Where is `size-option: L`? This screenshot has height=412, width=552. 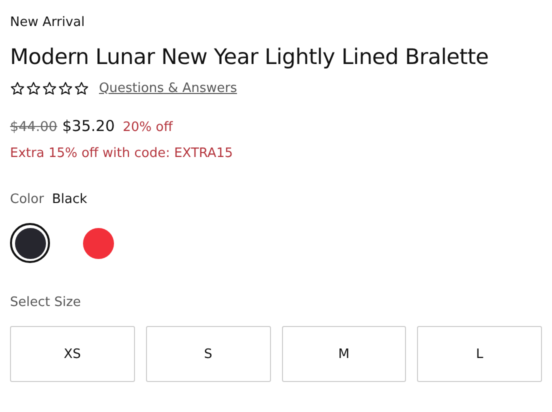 size-option: L is located at coordinates (479, 354).